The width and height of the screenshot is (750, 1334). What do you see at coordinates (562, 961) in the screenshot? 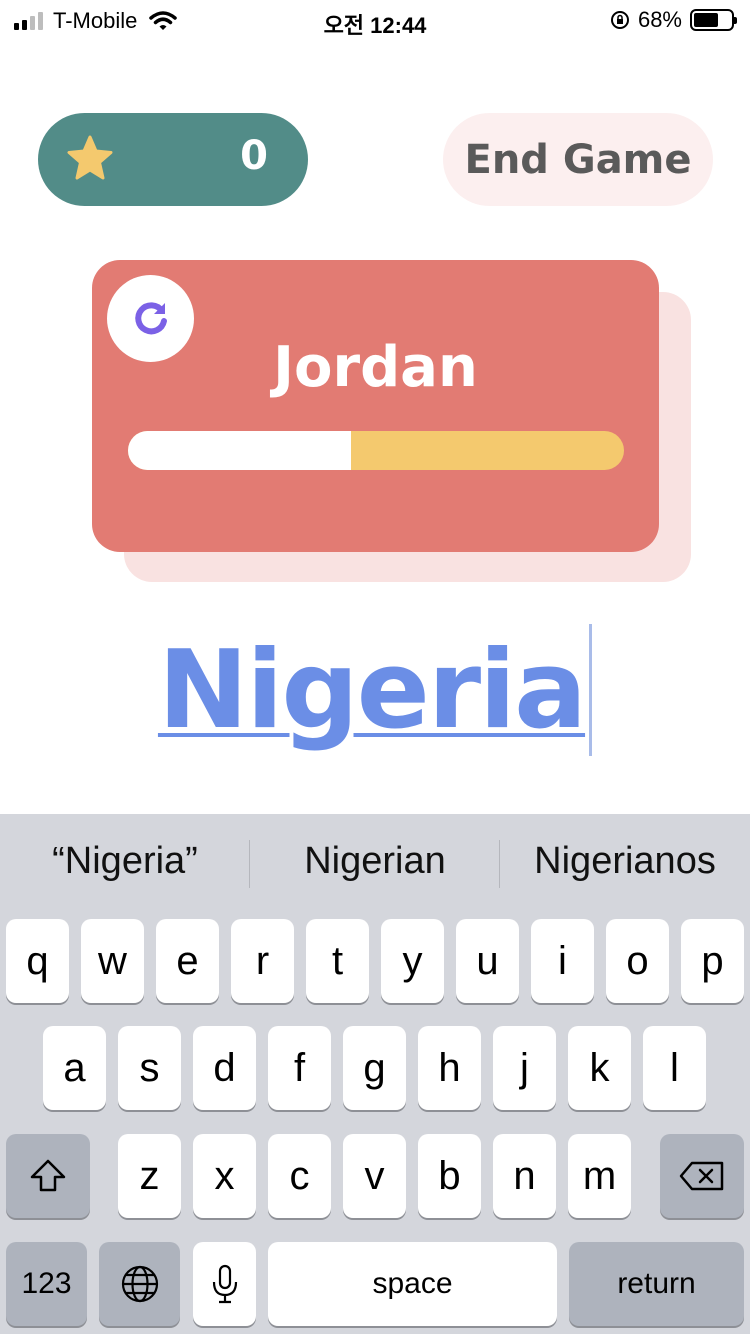
I see `key-i: i` at bounding box center [562, 961].